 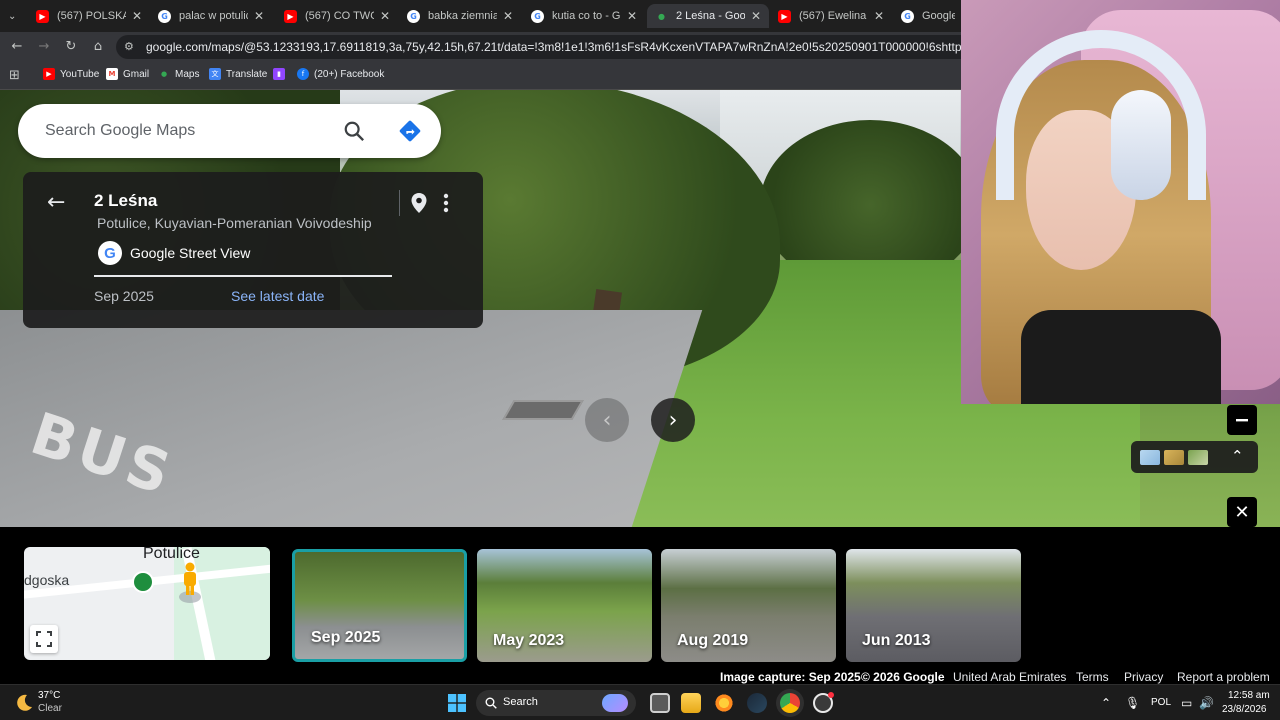 I want to click on divider-line, so click(x=243, y=276).